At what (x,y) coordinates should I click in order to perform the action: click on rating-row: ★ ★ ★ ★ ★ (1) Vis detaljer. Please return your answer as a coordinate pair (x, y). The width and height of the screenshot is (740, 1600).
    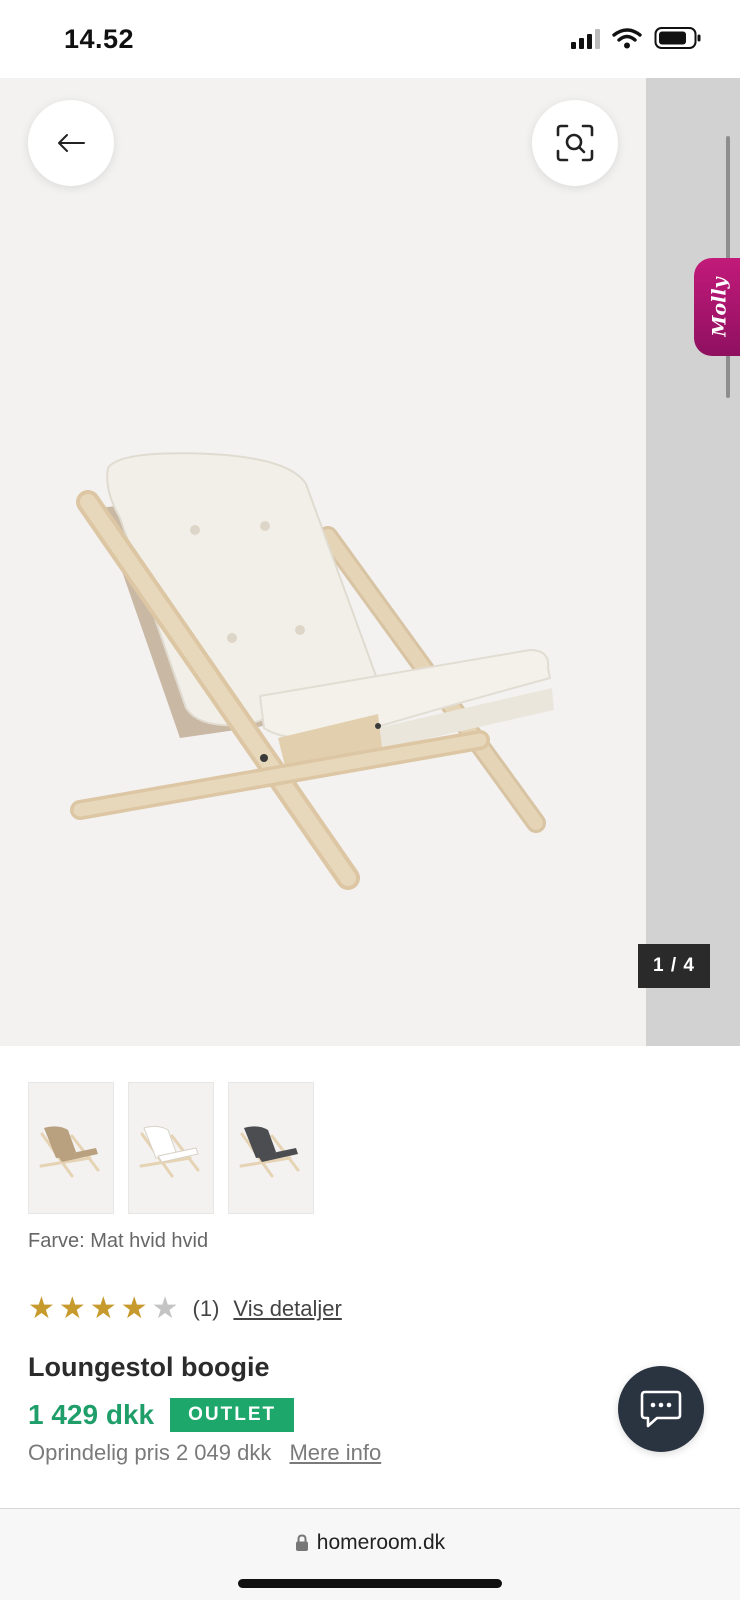
    Looking at the image, I should click on (185, 1309).